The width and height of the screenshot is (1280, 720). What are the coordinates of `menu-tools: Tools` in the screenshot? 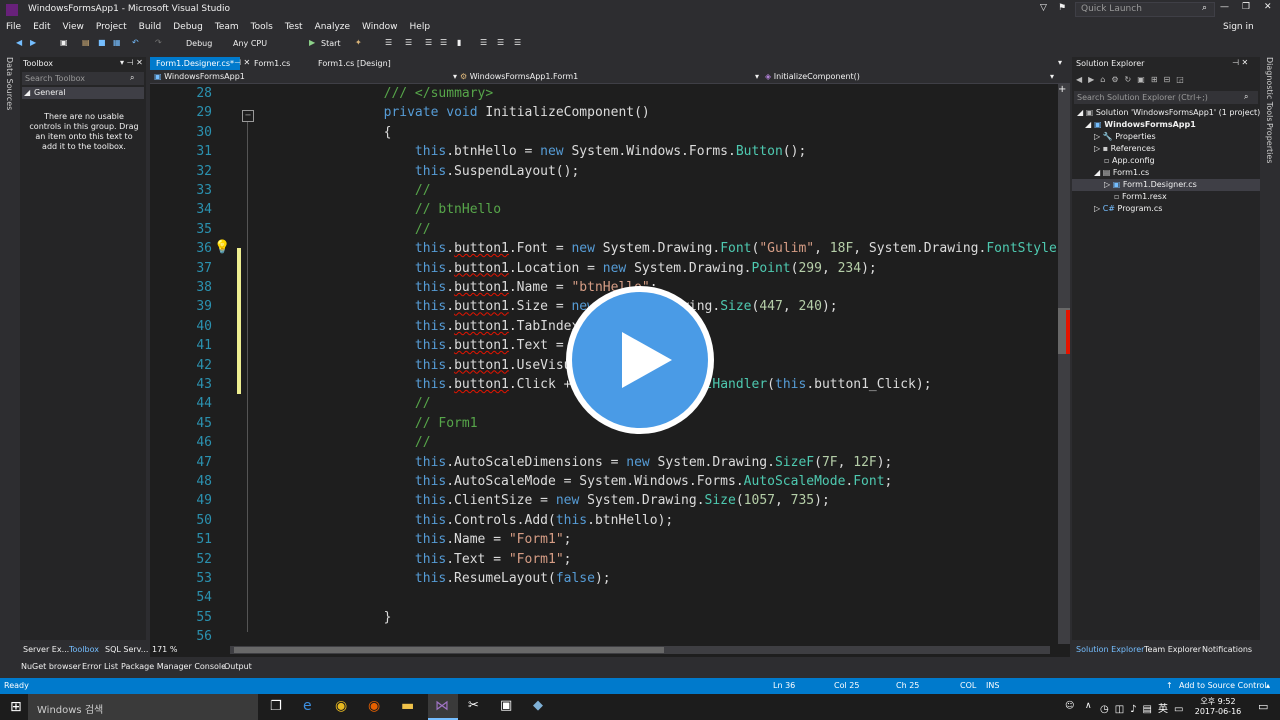 It's located at (262, 27).